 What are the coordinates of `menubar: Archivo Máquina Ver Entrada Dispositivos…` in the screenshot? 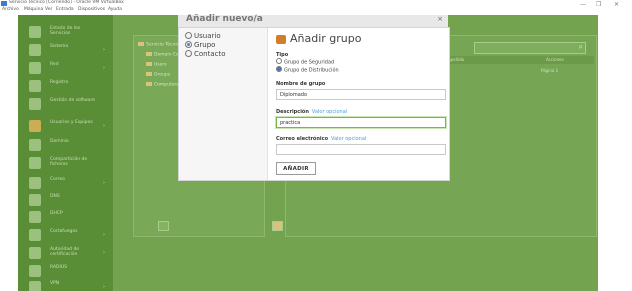 It's located at (316, 11).